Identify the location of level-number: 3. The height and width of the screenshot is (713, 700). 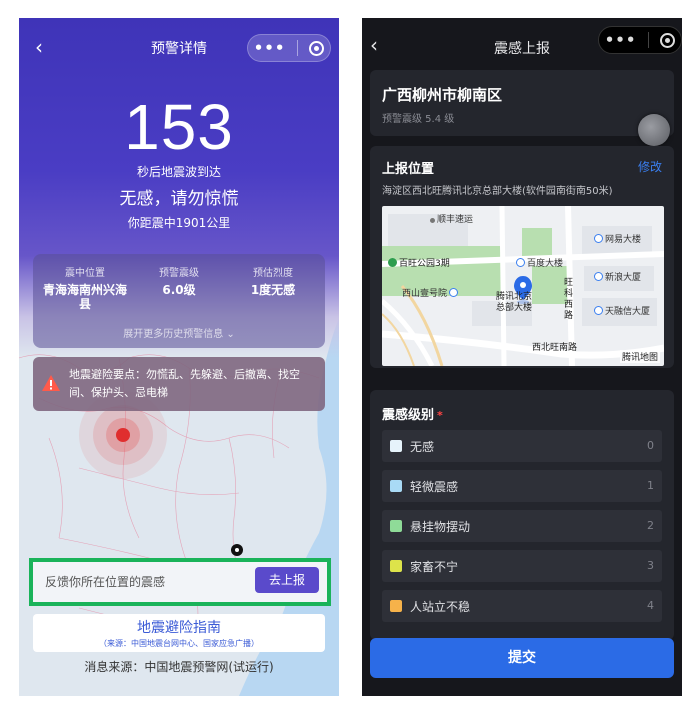
(650, 565).